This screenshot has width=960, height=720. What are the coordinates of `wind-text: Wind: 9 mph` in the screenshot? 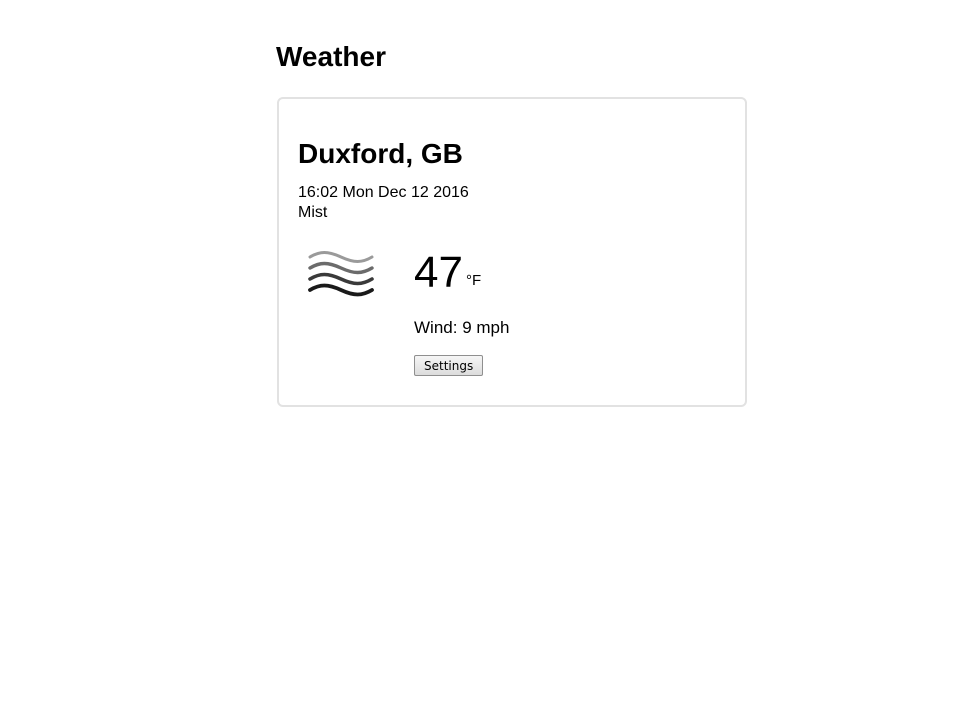 It's located at (461, 328).